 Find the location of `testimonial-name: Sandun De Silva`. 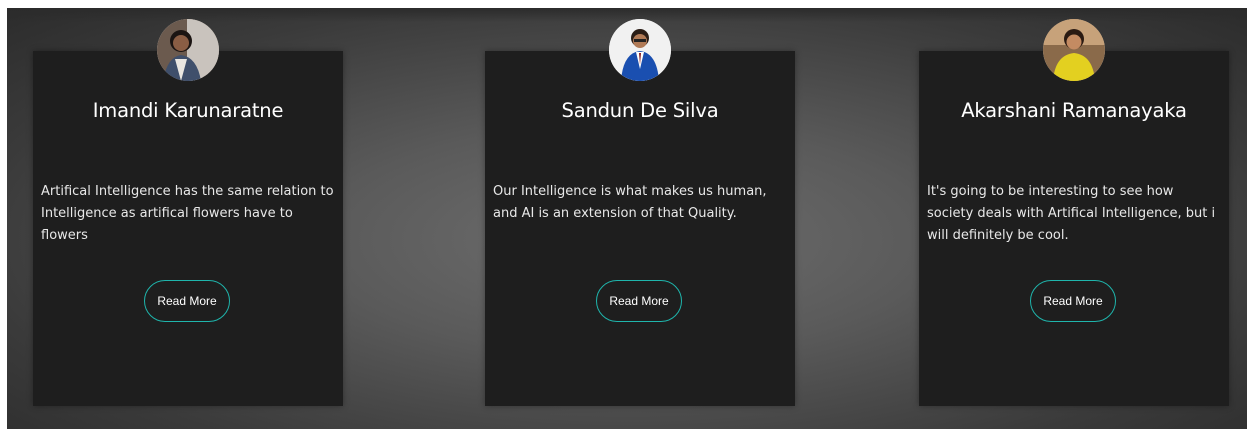

testimonial-name: Sandun De Silva is located at coordinates (640, 110).